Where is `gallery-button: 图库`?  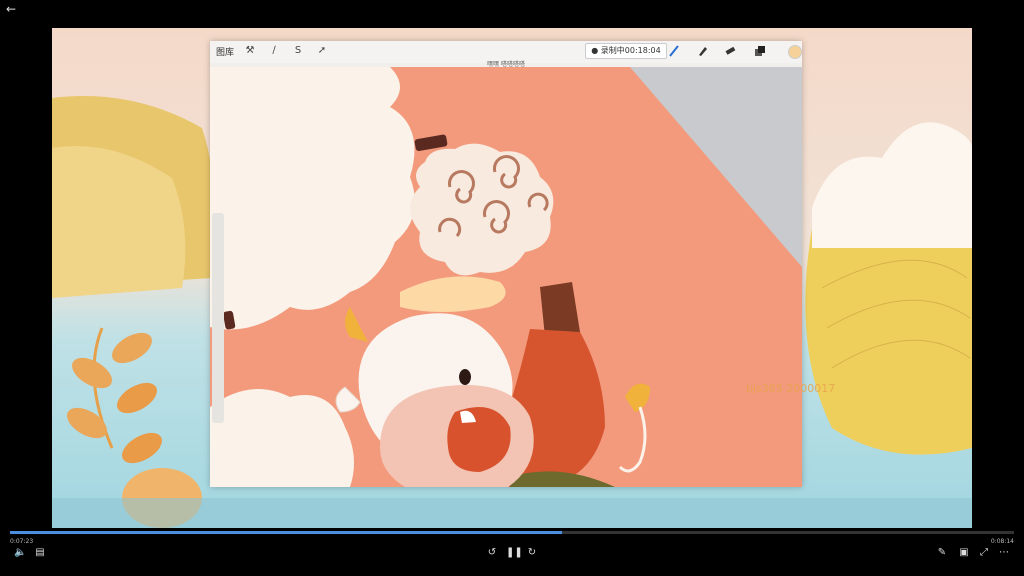 gallery-button: 图库 is located at coordinates (225, 51).